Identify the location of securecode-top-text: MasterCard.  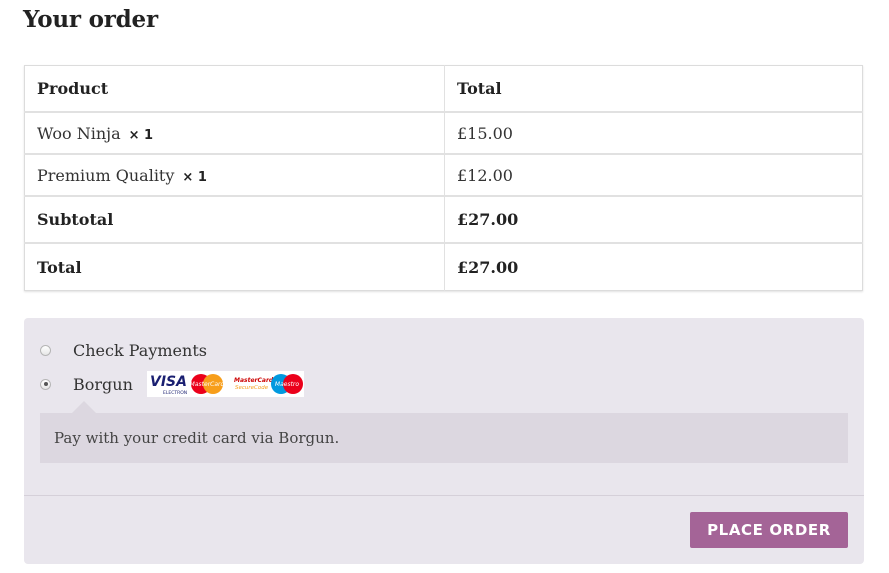
(254, 380).